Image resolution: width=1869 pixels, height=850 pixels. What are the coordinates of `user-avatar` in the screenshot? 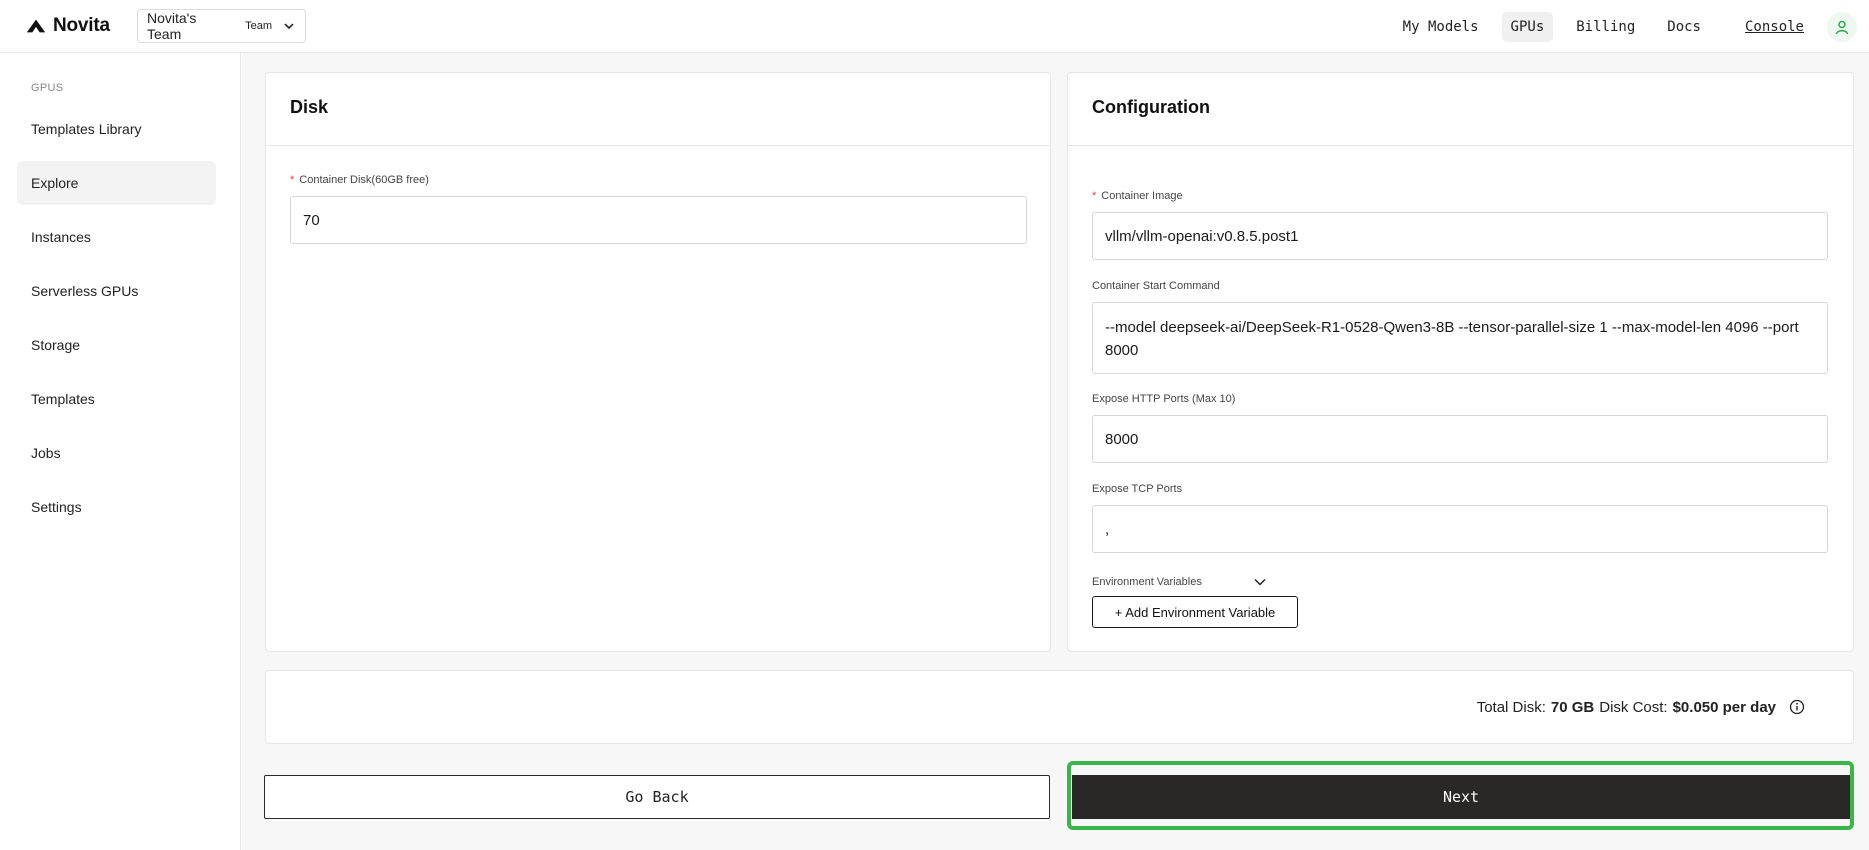 It's located at (1842, 26).